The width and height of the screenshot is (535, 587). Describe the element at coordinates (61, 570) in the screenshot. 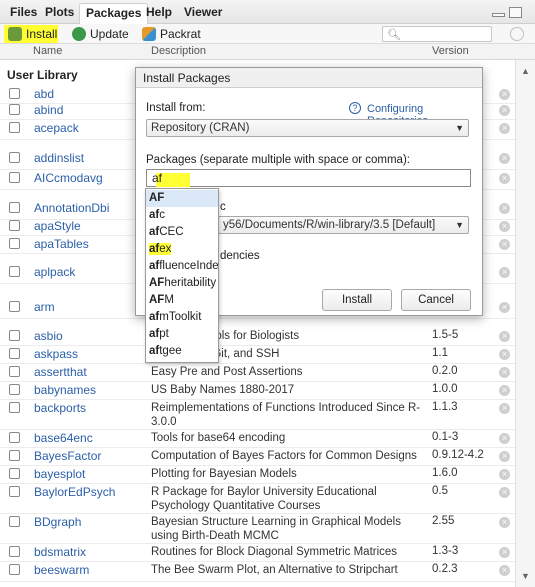

I see `package-name-link: beeswarm` at that location.